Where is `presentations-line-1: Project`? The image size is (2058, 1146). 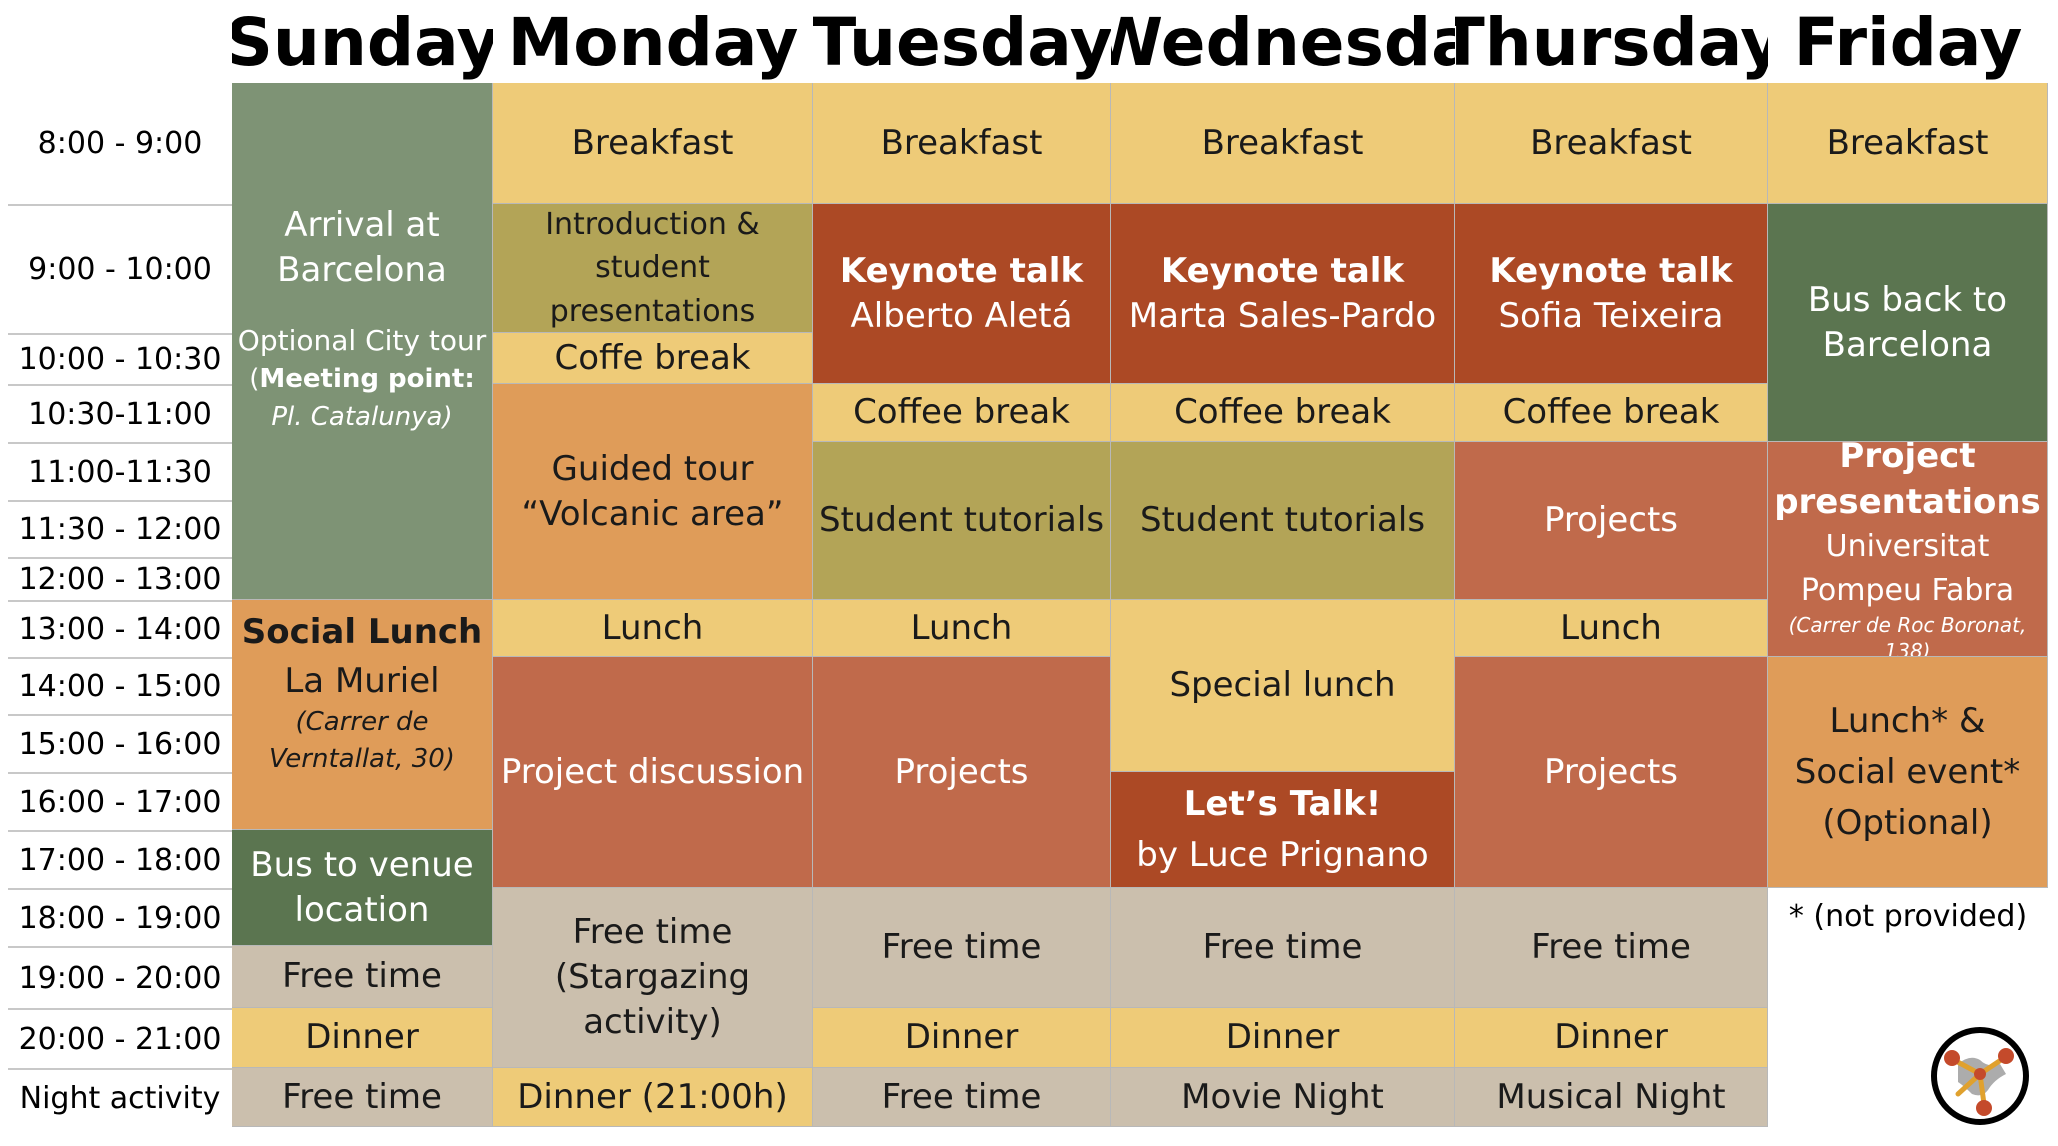 presentations-line-1: Project is located at coordinates (1907, 459).